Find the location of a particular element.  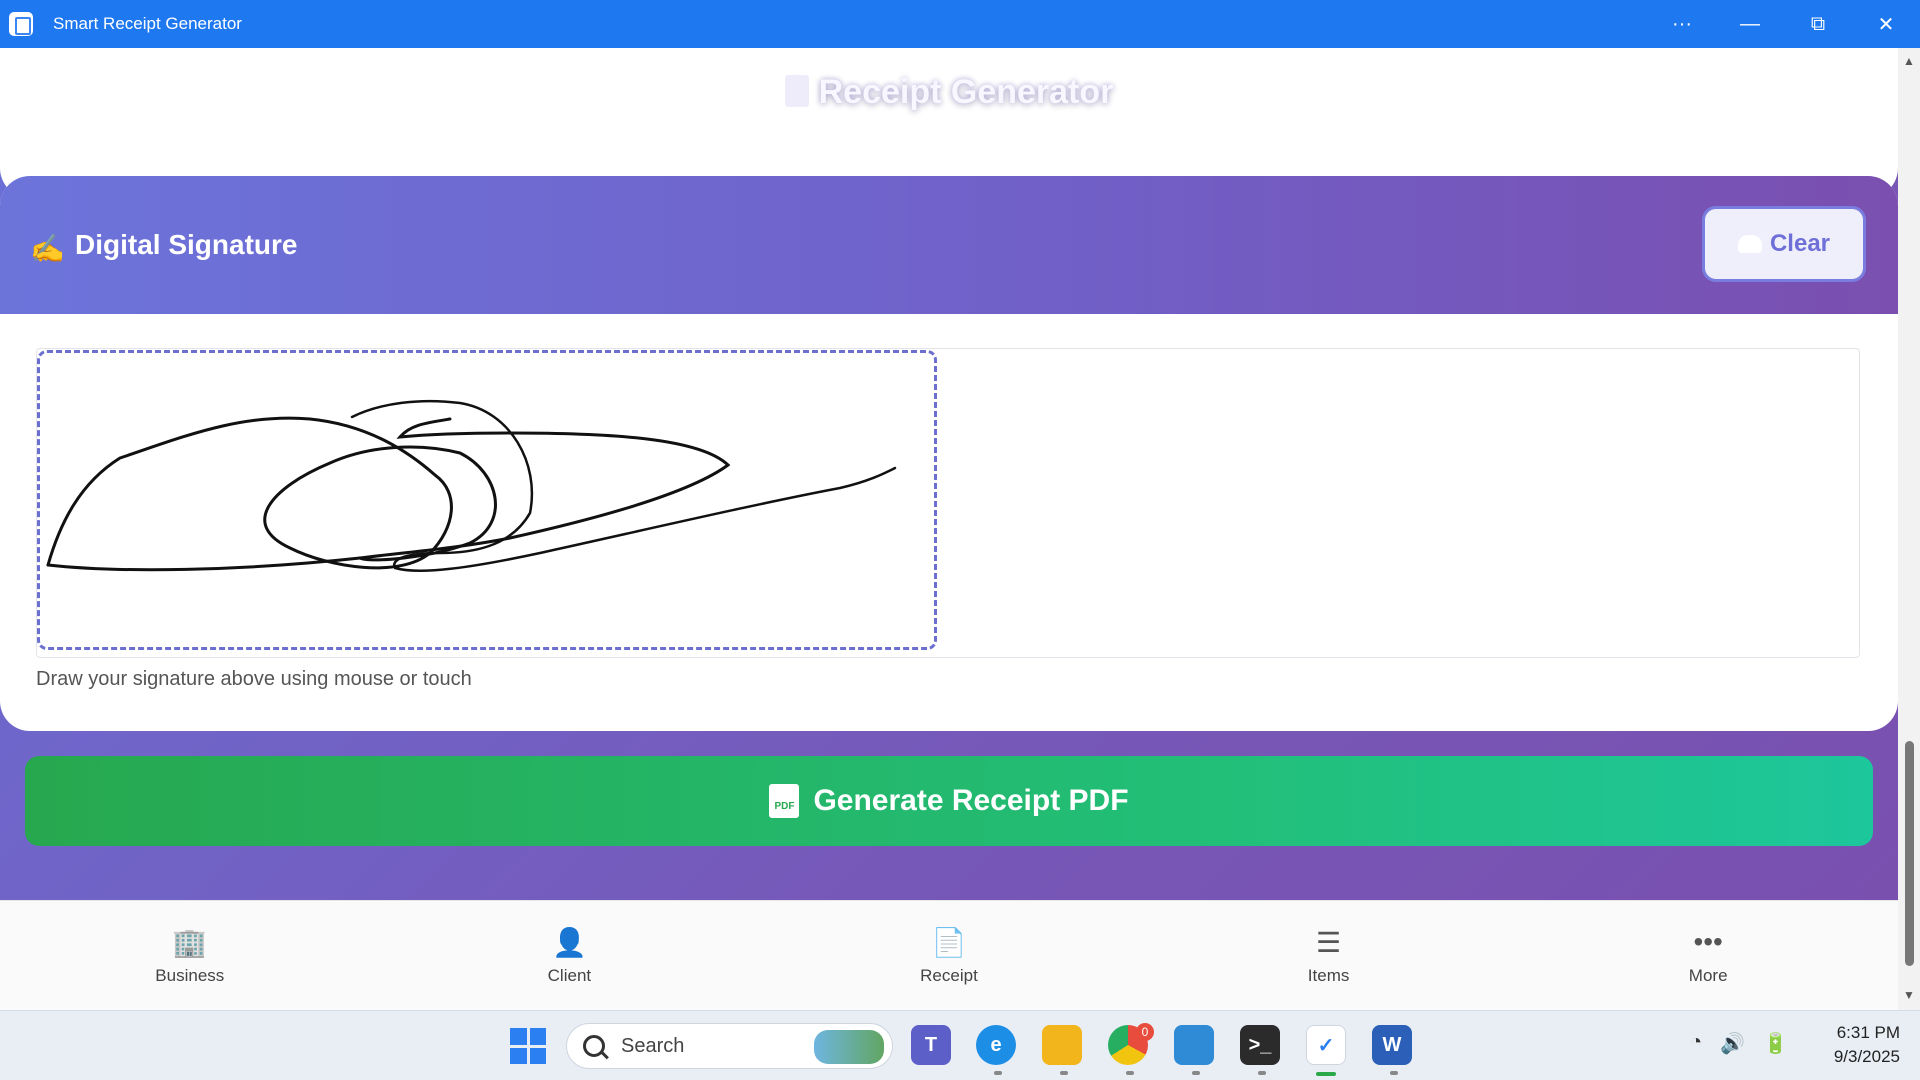

nav-label-items: Items is located at coordinates (1328, 975).